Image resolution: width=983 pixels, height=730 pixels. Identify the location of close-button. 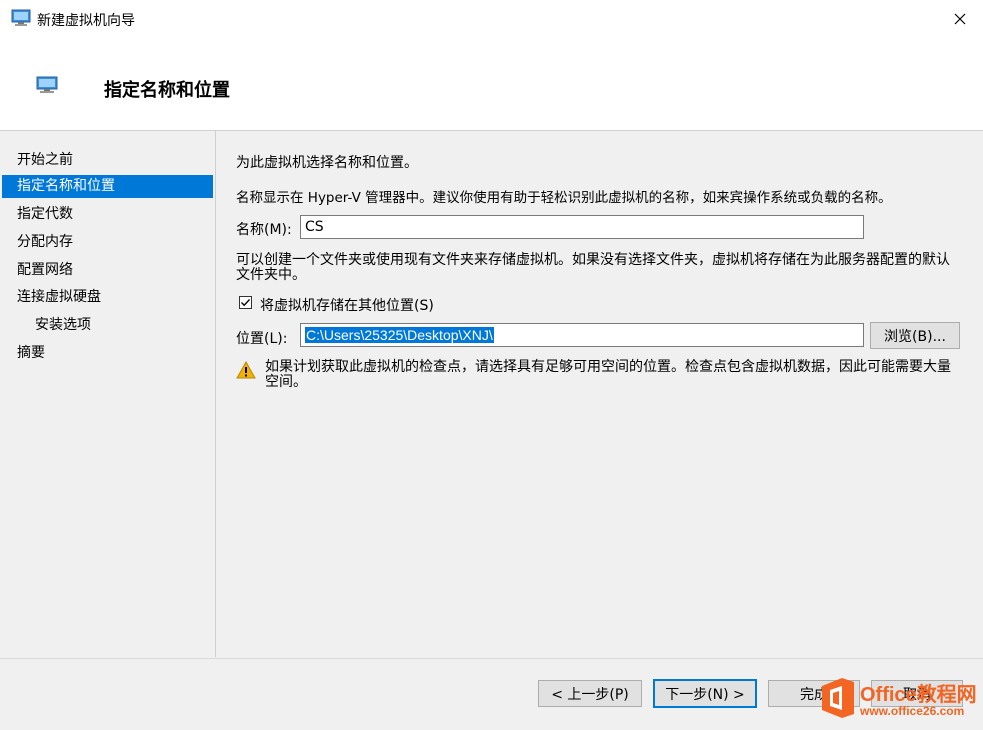
(960, 19).